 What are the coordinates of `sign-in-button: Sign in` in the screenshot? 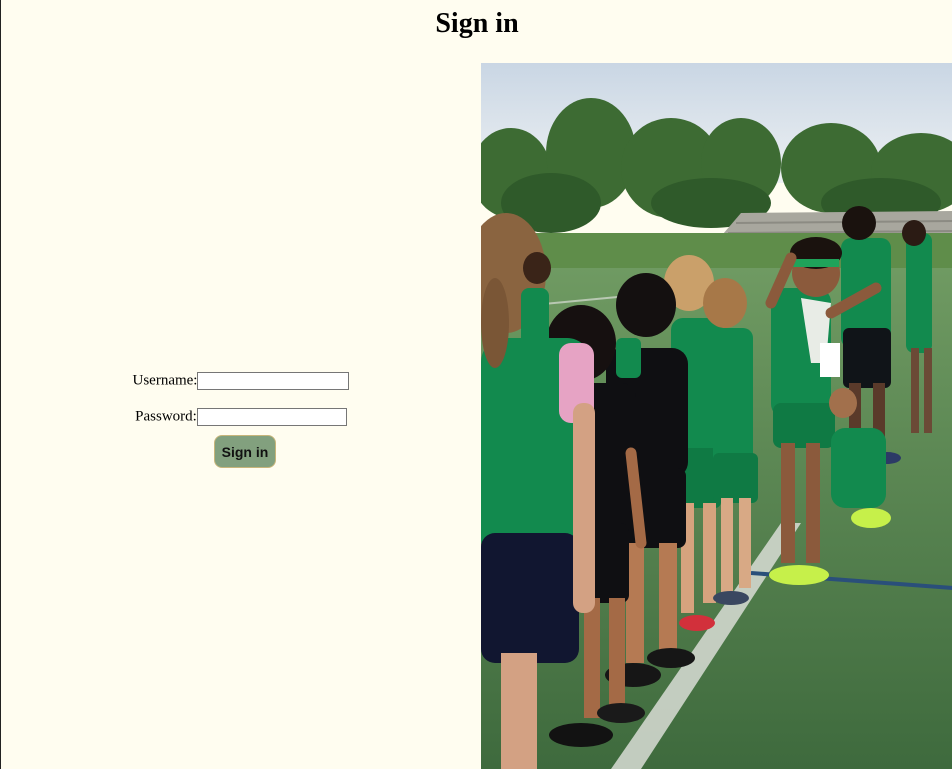 It's located at (245, 451).